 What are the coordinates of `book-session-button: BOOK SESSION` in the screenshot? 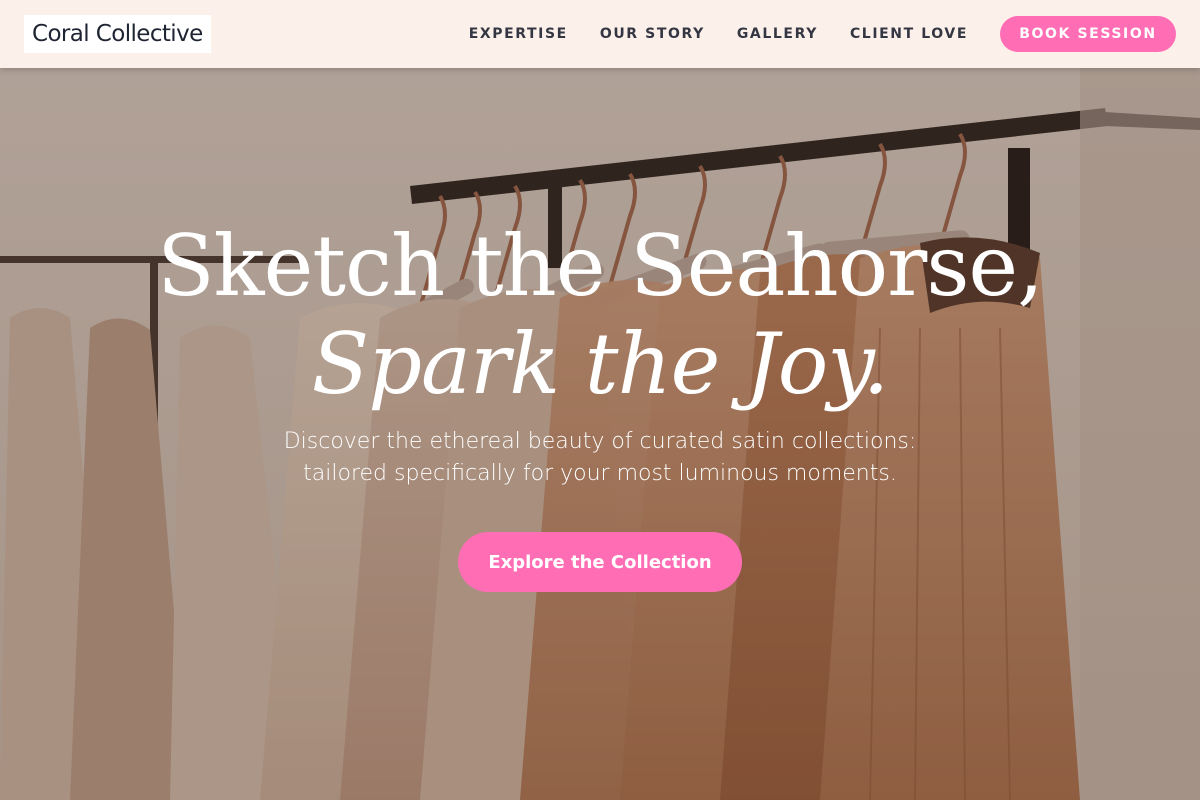 It's located at (1088, 34).